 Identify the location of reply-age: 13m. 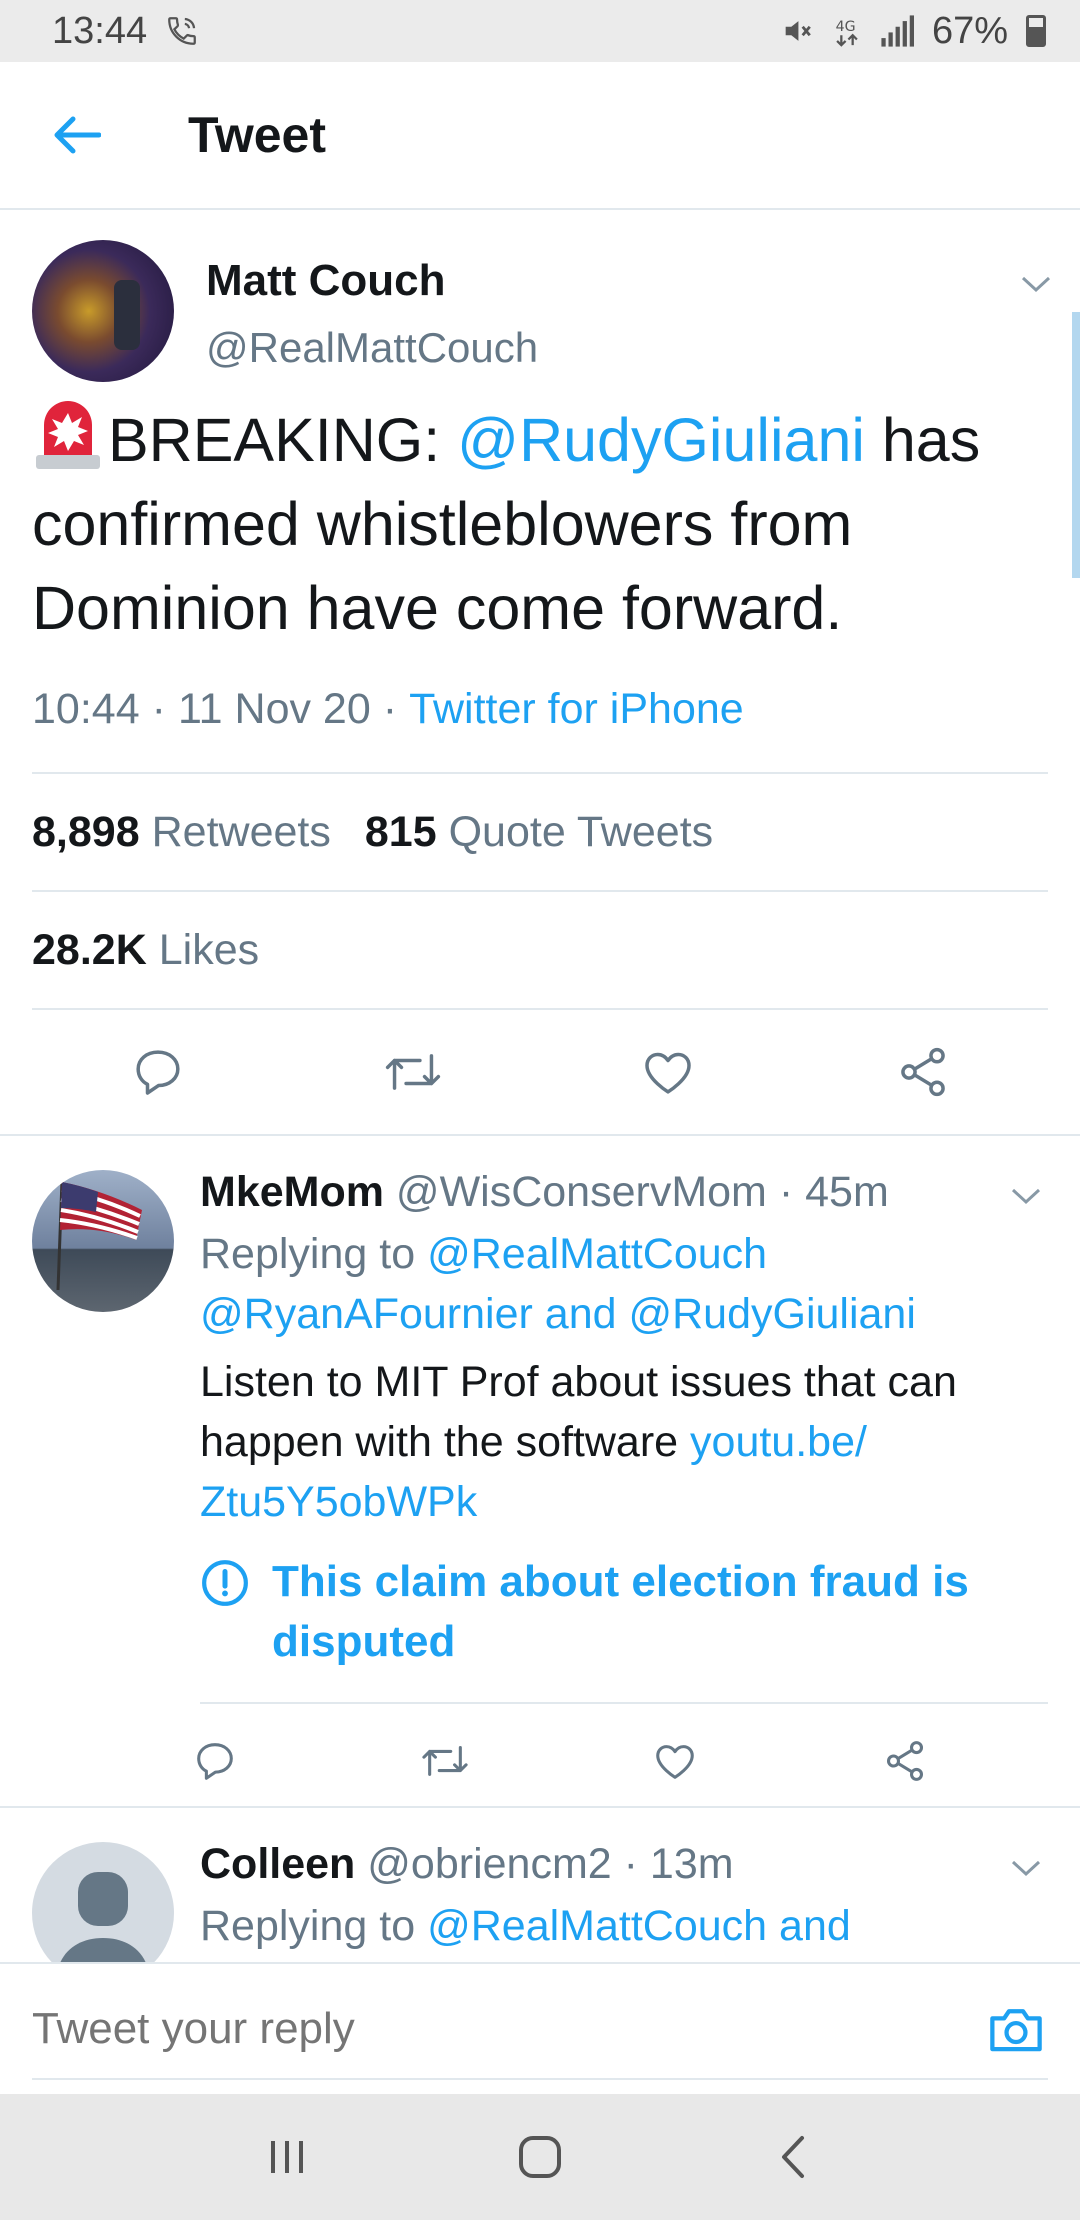
(691, 1864).